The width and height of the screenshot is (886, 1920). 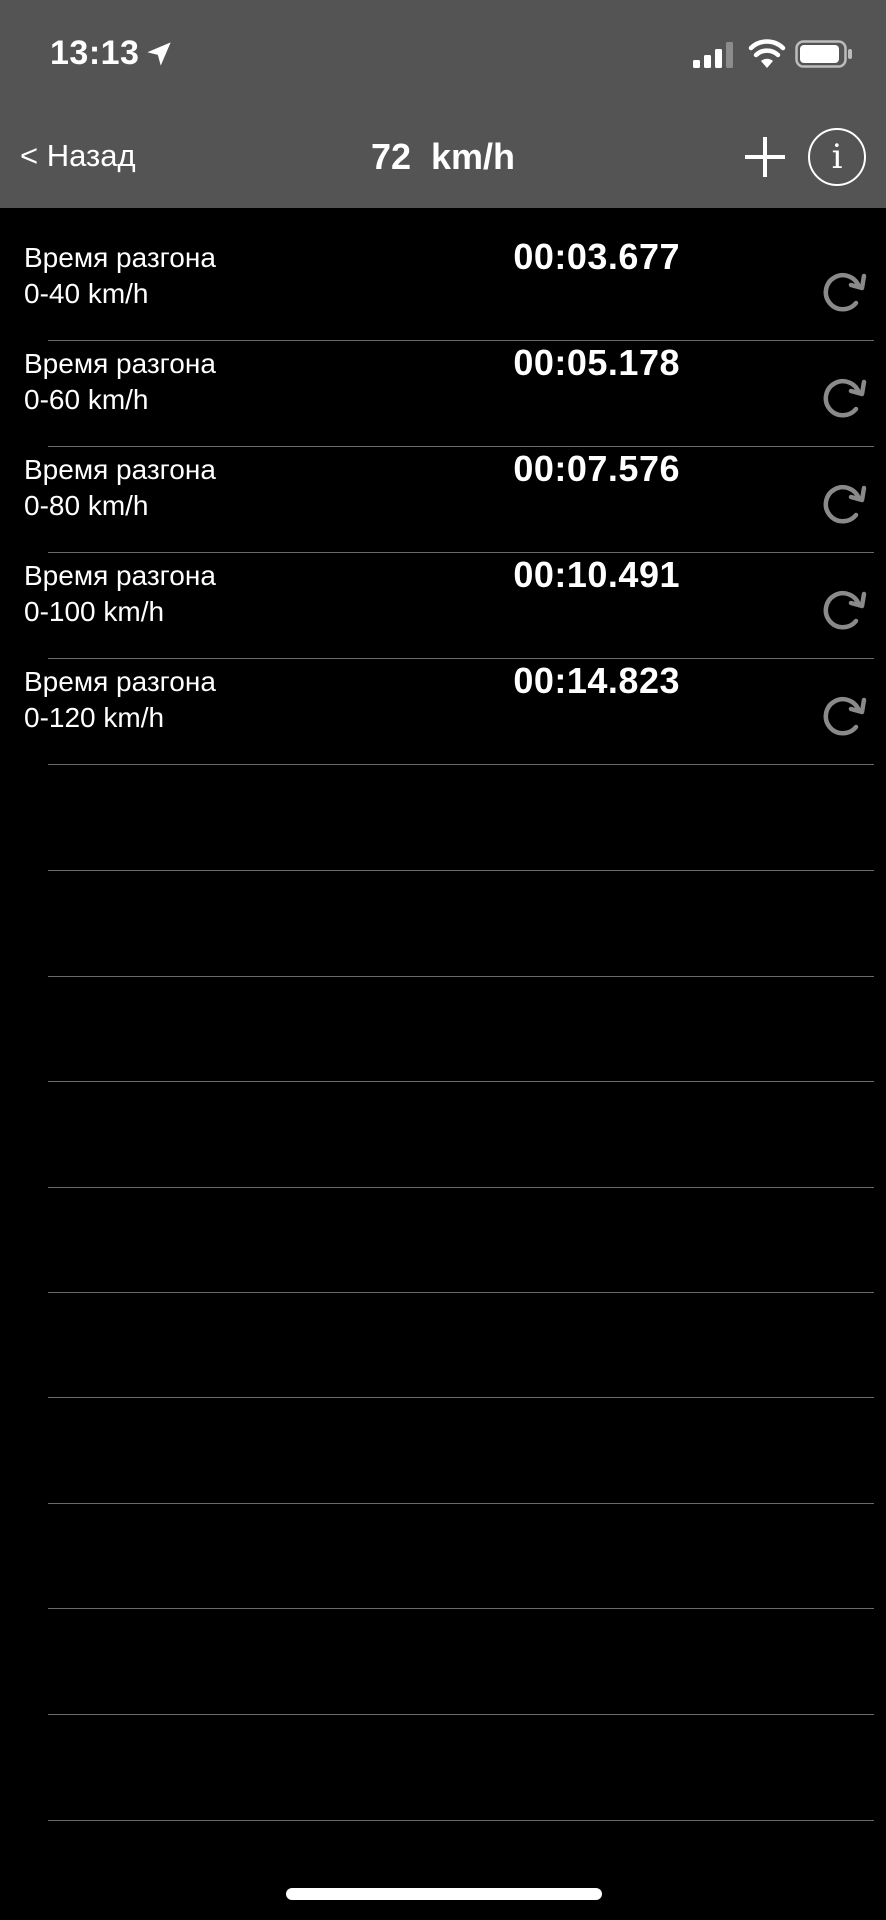 I want to click on row-time: 00:05.178, so click(x=596, y=362).